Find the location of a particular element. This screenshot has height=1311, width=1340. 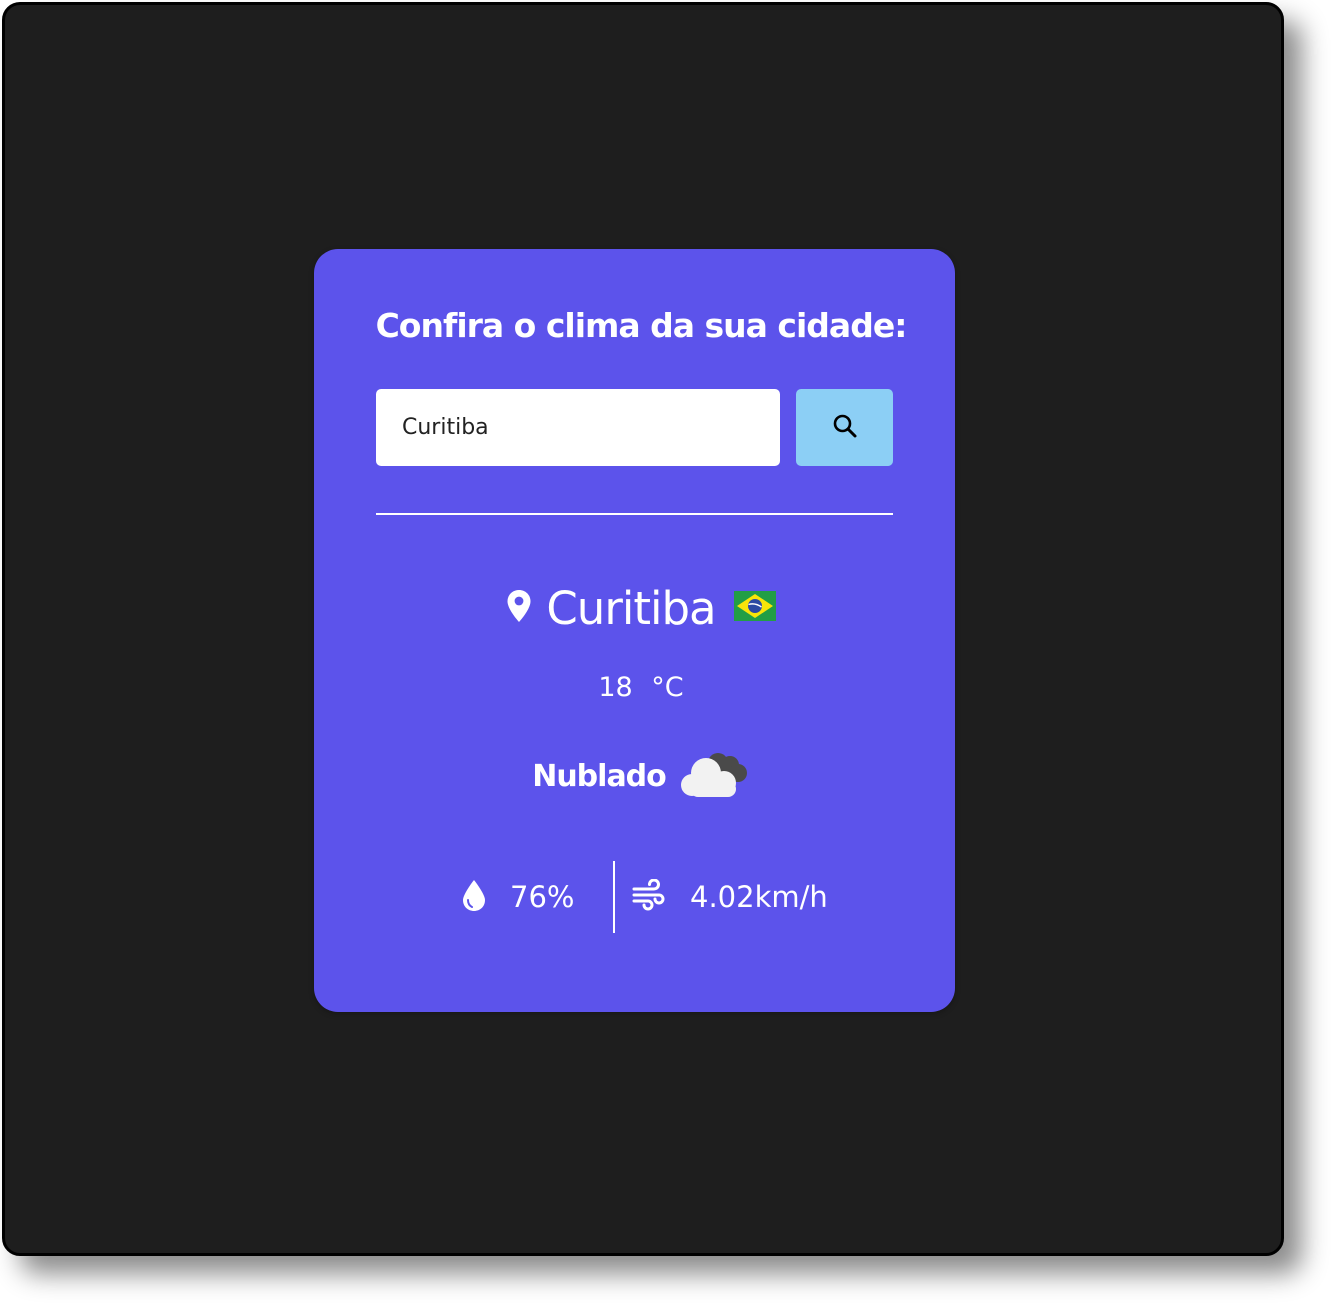

wind-stat: 4.02km/h is located at coordinates (730, 897).